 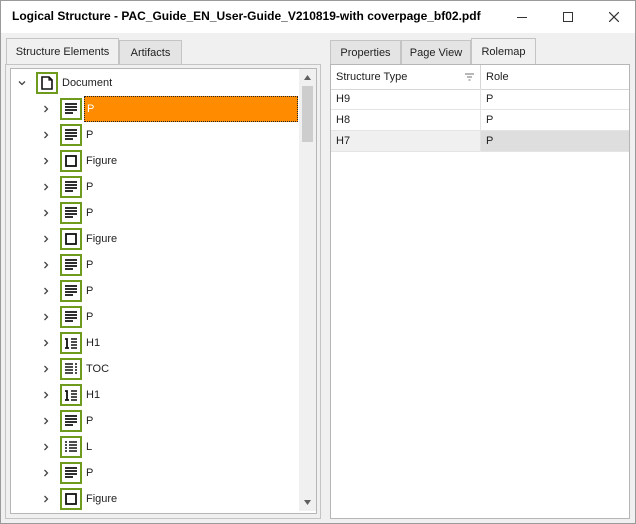 What do you see at coordinates (307, 290) in the screenshot?
I see `tree-scrollbar` at bounding box center [307, 290].